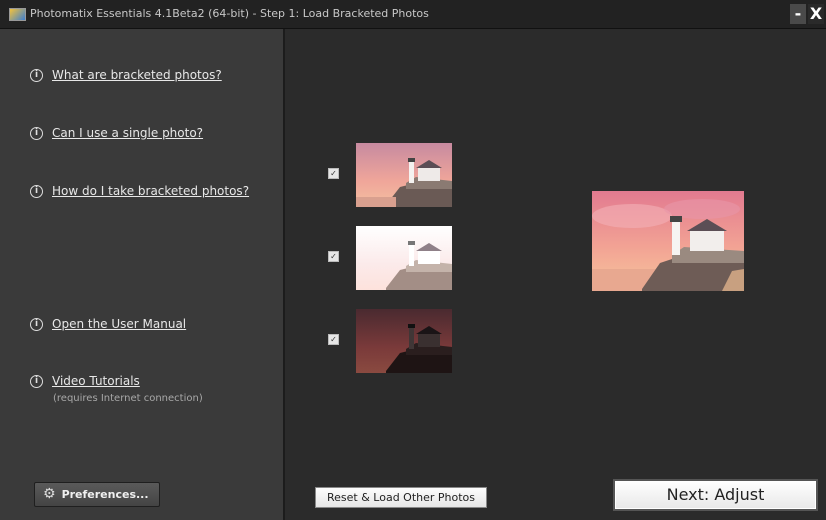 Image resolution: width=826 pixels, height=520 pixels. What do you see at coordinates (150, 191) in the screenshot?
I see `link-take-bracketed-photos: How do I take bracketed photos?` at bounding box center [150, 191].